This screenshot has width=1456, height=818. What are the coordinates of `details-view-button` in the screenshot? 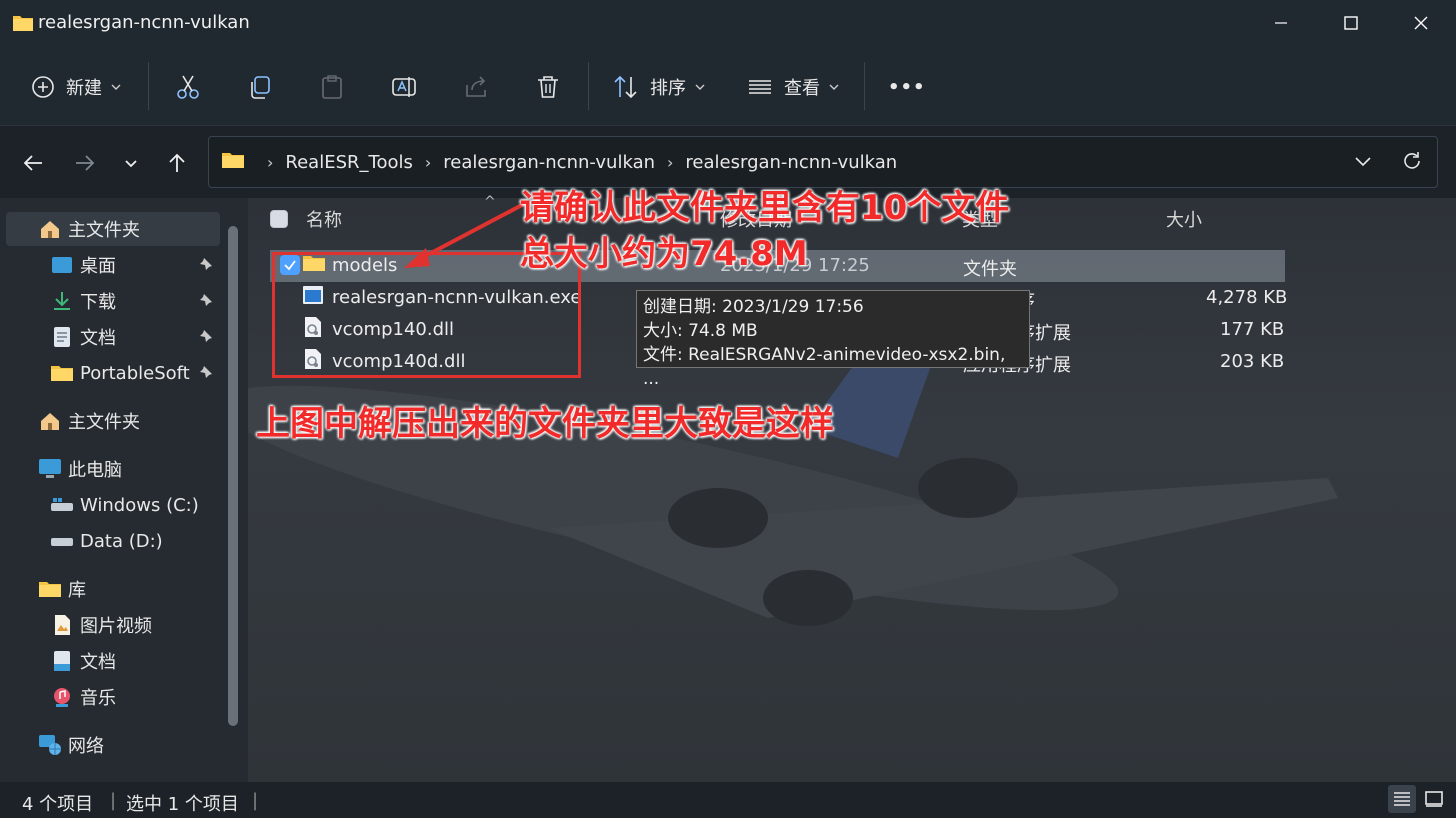 It's located at (1402, 799).